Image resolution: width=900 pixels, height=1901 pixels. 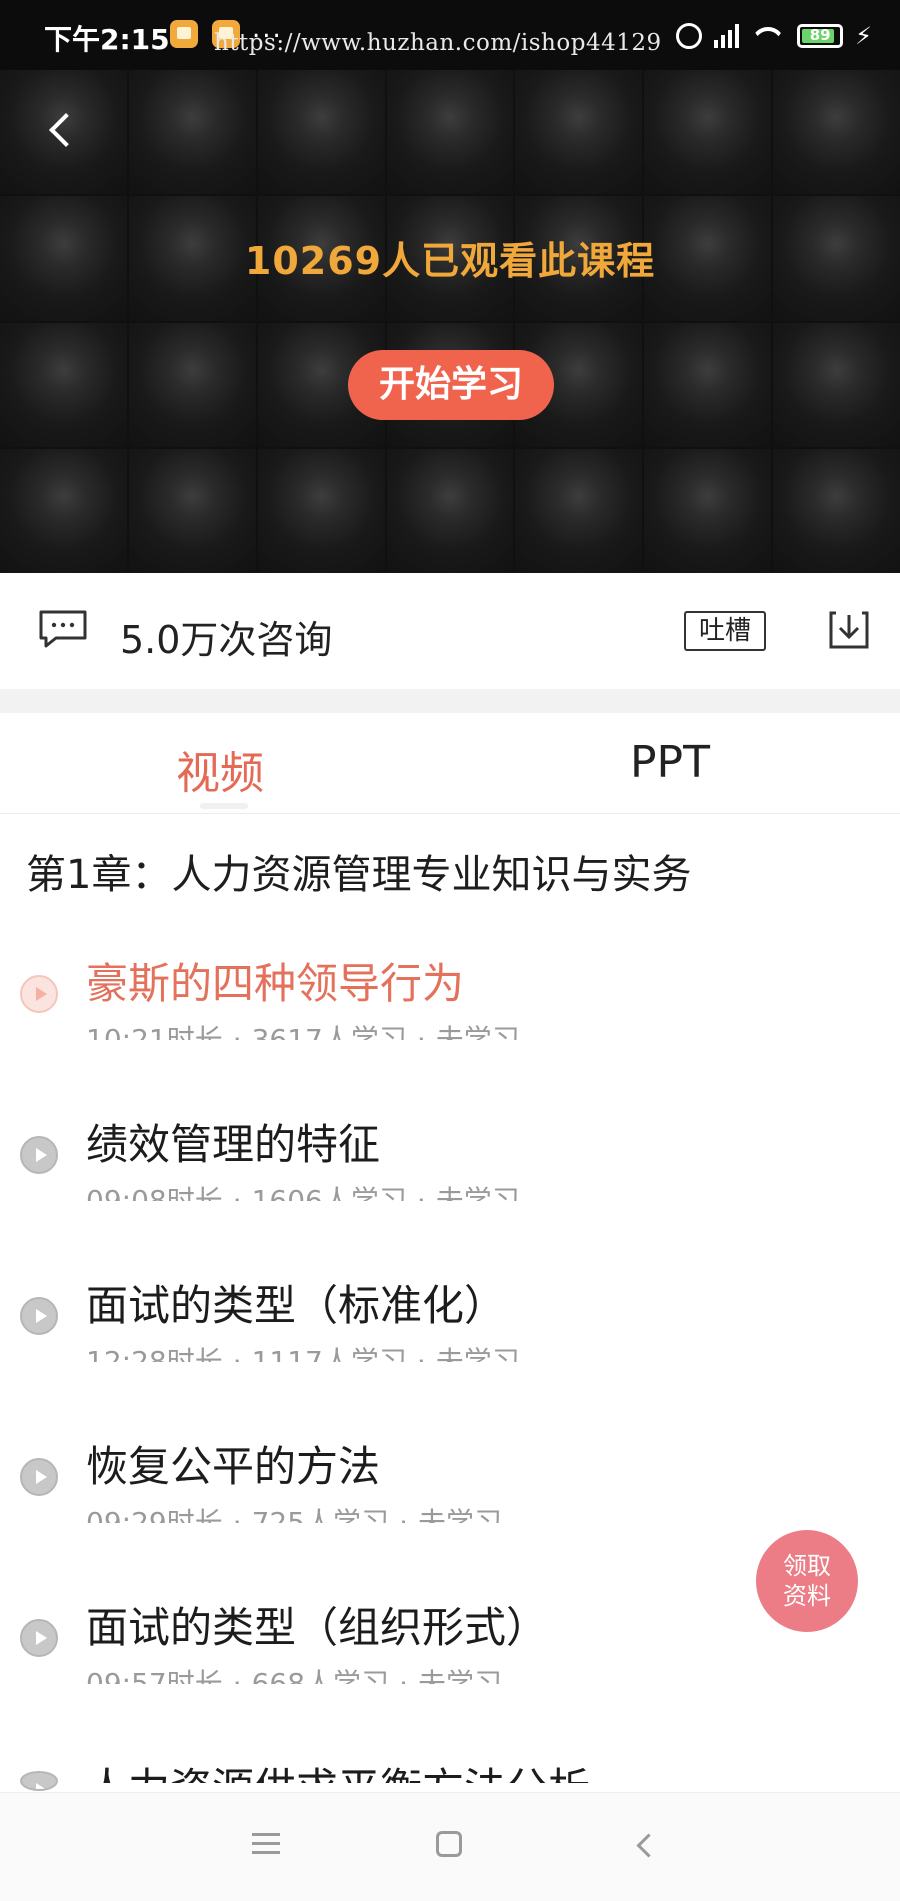 I want to click on chat-icon, so click(x=63, y=629).